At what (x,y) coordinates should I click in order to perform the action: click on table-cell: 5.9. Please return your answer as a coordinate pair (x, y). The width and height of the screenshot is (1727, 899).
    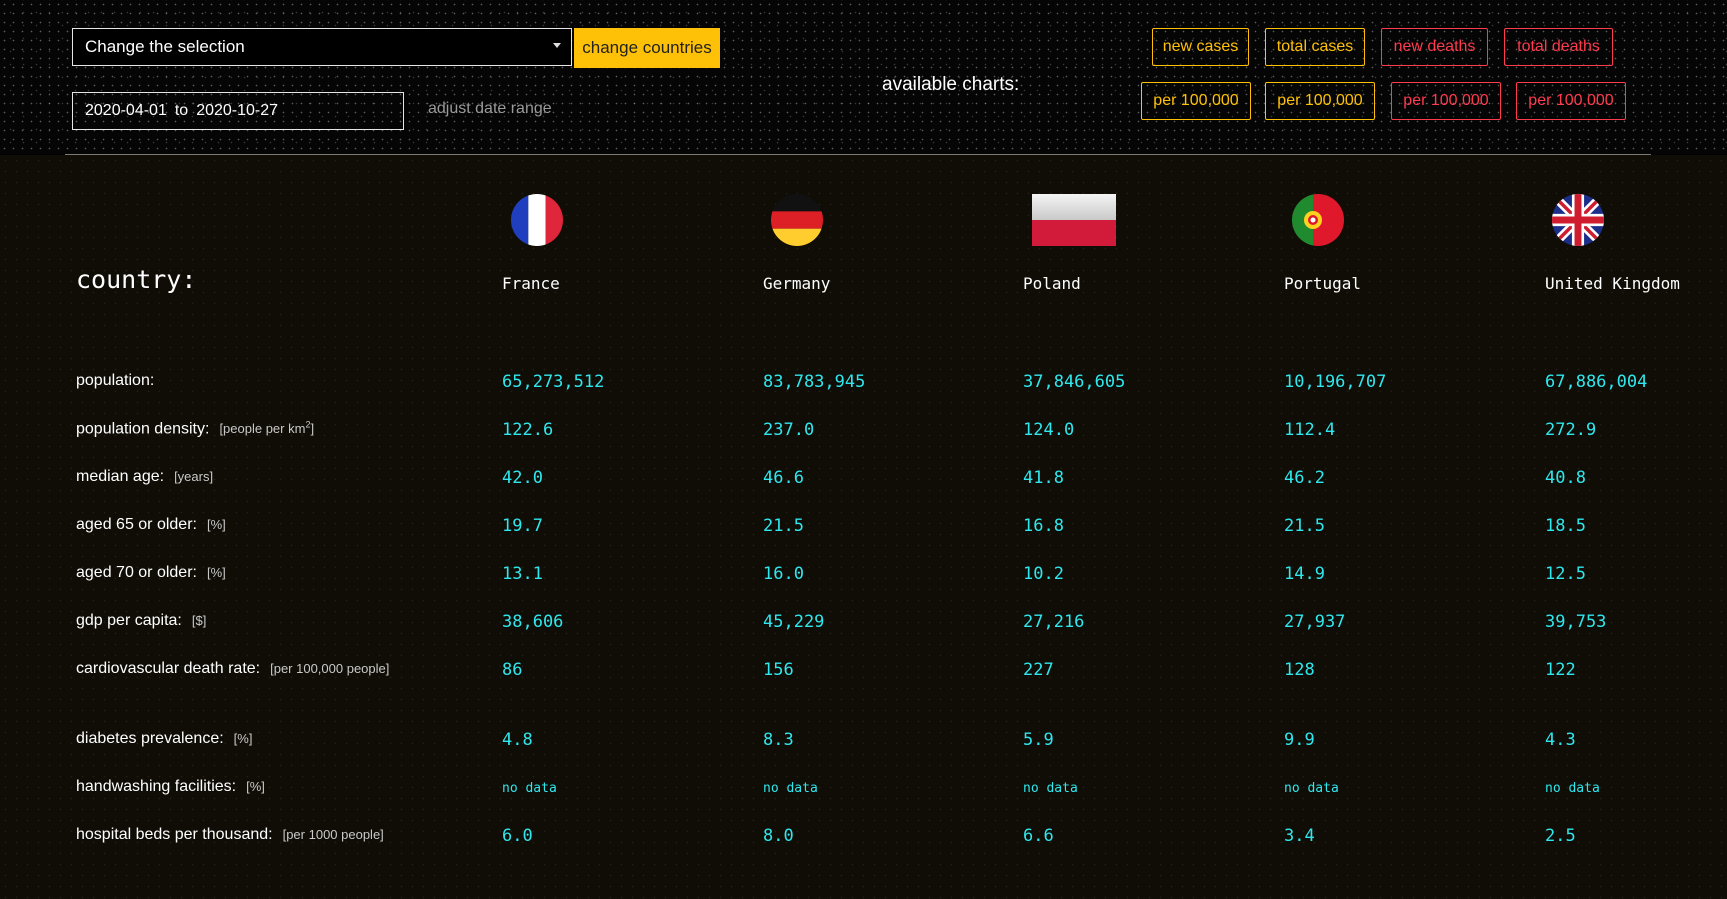
    Looking at the image, I should click on (1038, 740).